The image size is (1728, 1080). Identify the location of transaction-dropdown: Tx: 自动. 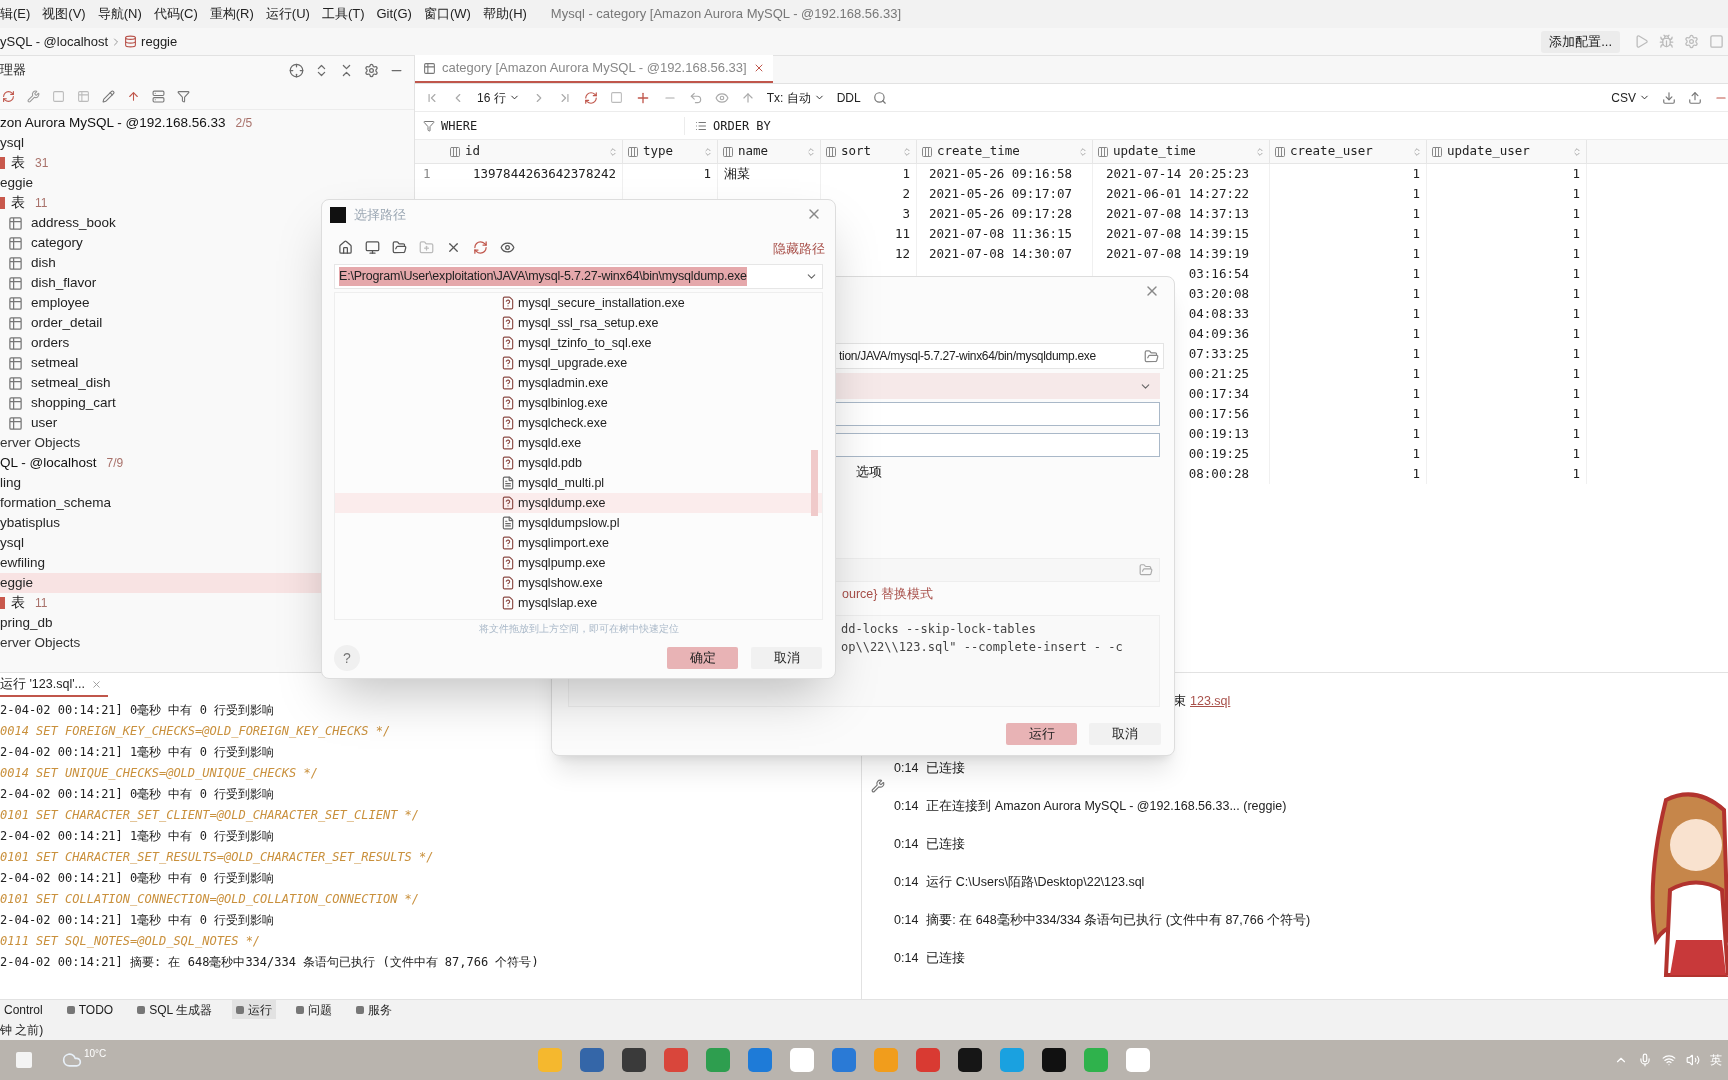
(795, 97).